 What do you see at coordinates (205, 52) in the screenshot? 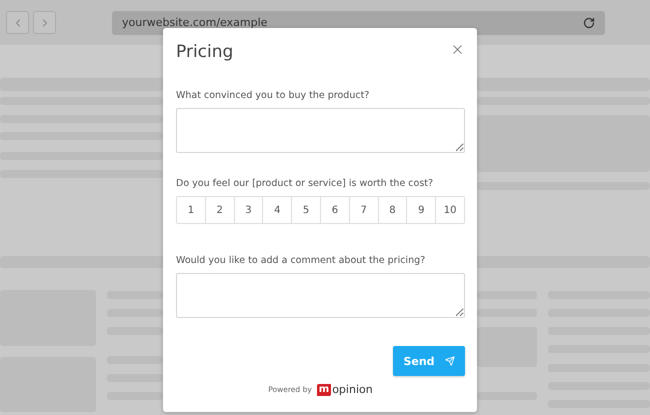
I see `dialog-title: Pricing` at bounding box center [205, 52].